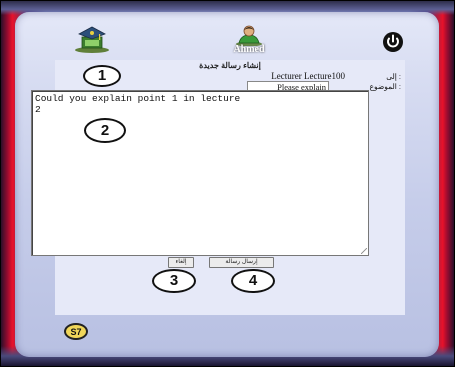 The height and width of the screenshot is (367, 455). What do you see at coordinates (249, 35) in the screenshot?
I see `user-avatar-icon` at bounding box center [249, 35].